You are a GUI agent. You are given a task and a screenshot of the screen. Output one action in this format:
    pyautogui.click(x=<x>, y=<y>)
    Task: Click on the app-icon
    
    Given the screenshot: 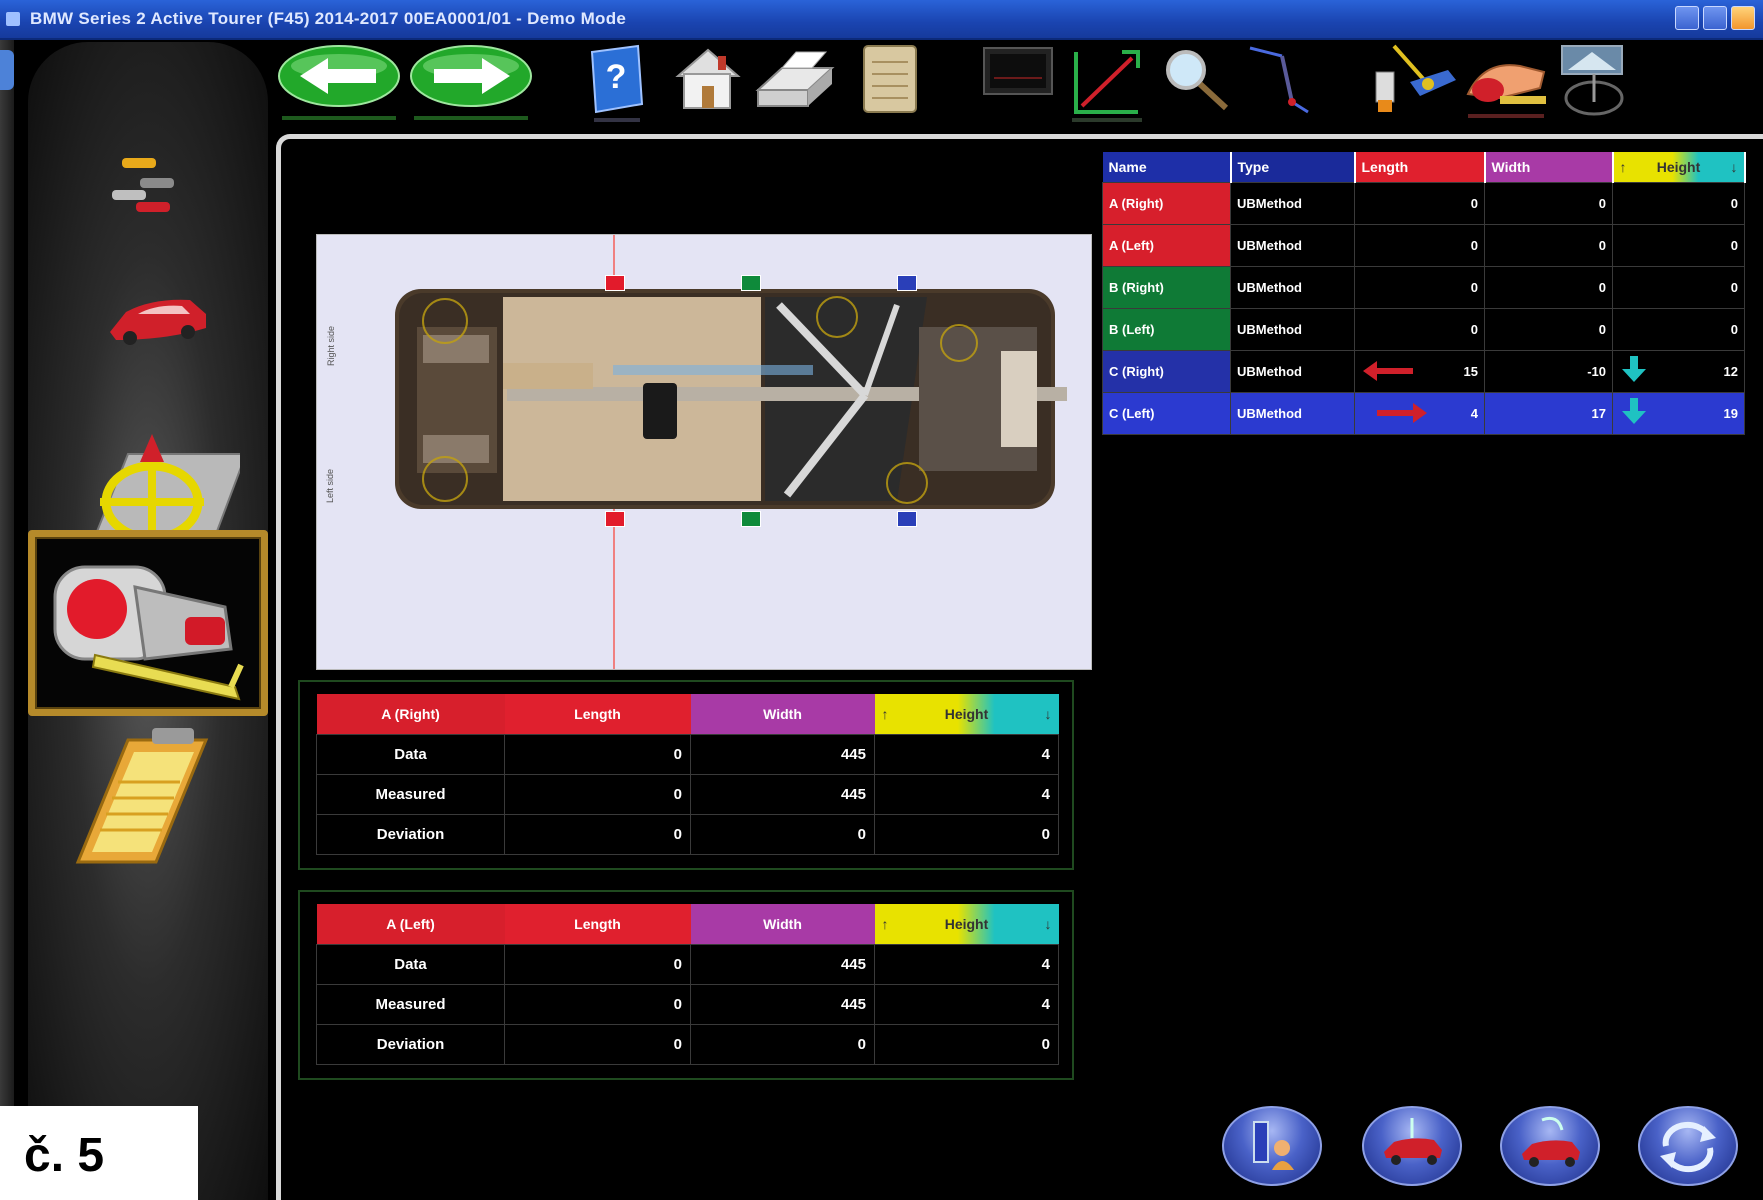 What is the action you would take?
    pyautogui.click(x=13, y=19)
    